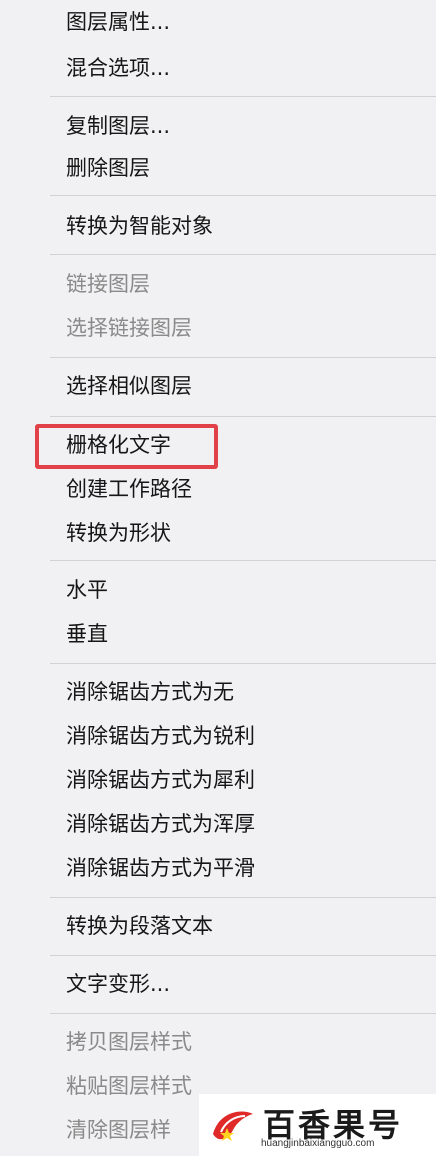 This screenshot has width=436, height=1156. Describe the element at coordinates (129, 328) in the screenshot. I see `menu-item-select-linked-layers: 选择链接图层` at that location.